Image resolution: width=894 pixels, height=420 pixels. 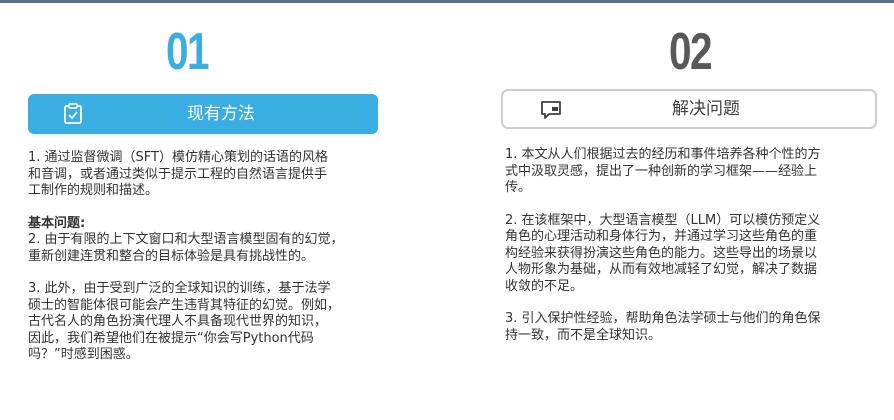 I want to click on existing-methods-title: 现有方法, so click(x=221, y=114).